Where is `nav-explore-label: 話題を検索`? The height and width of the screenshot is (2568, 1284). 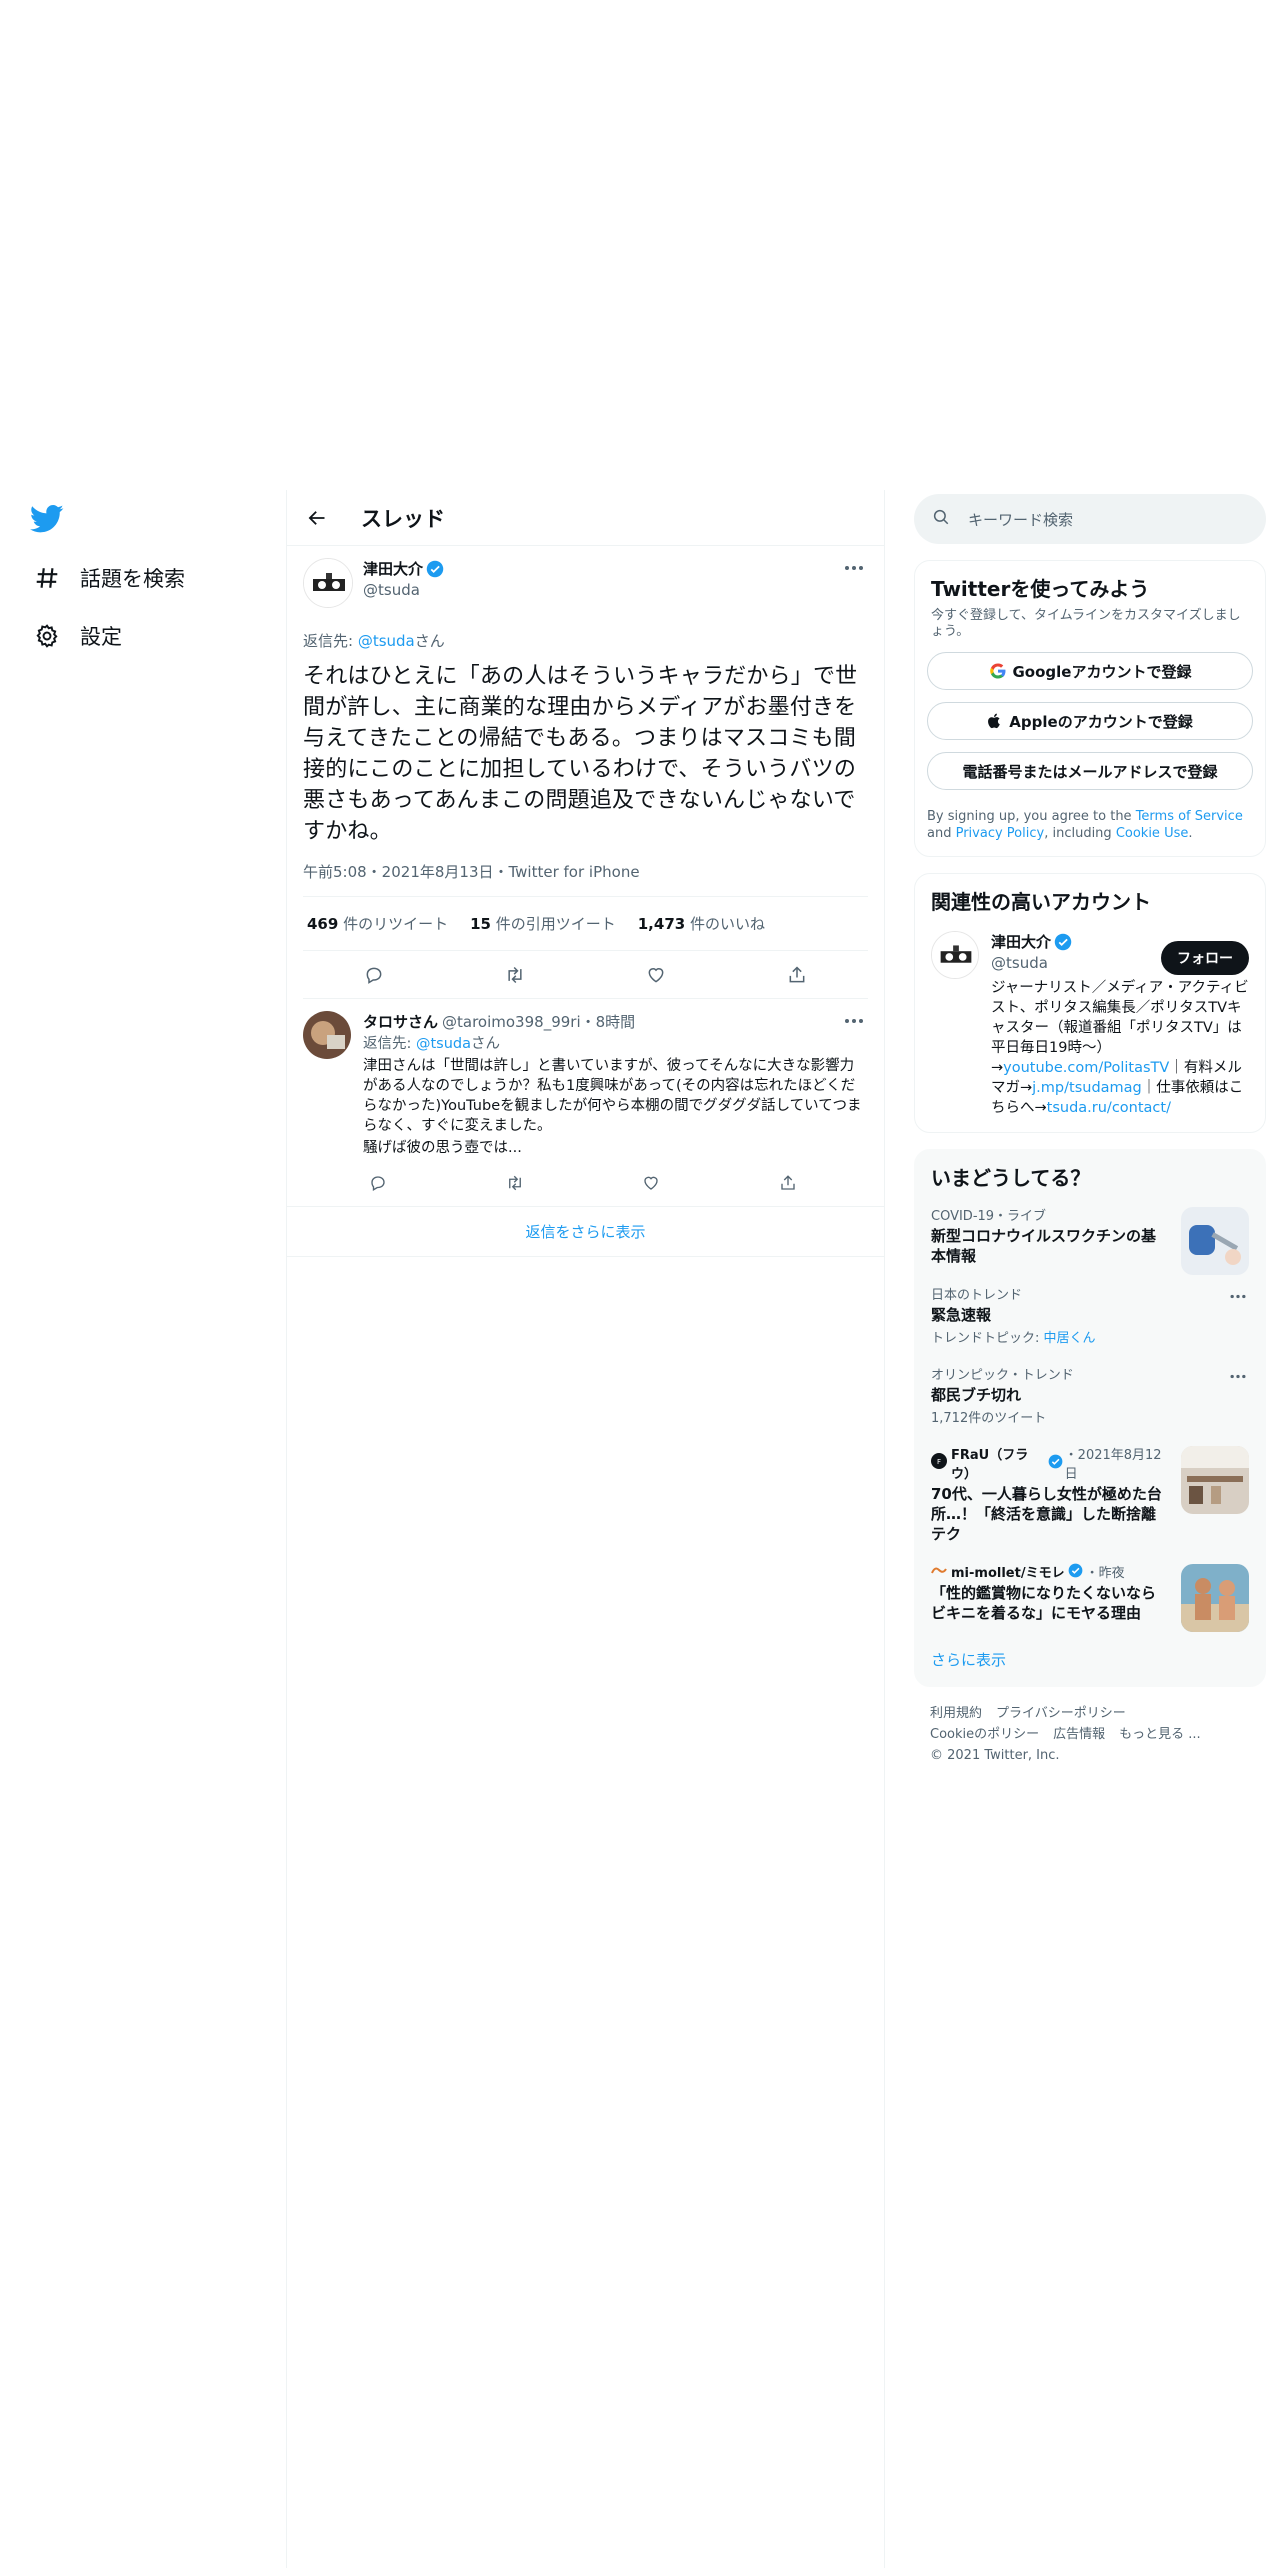
nav-explore-label: 話題を検索 is located at coordinates (132, 579).